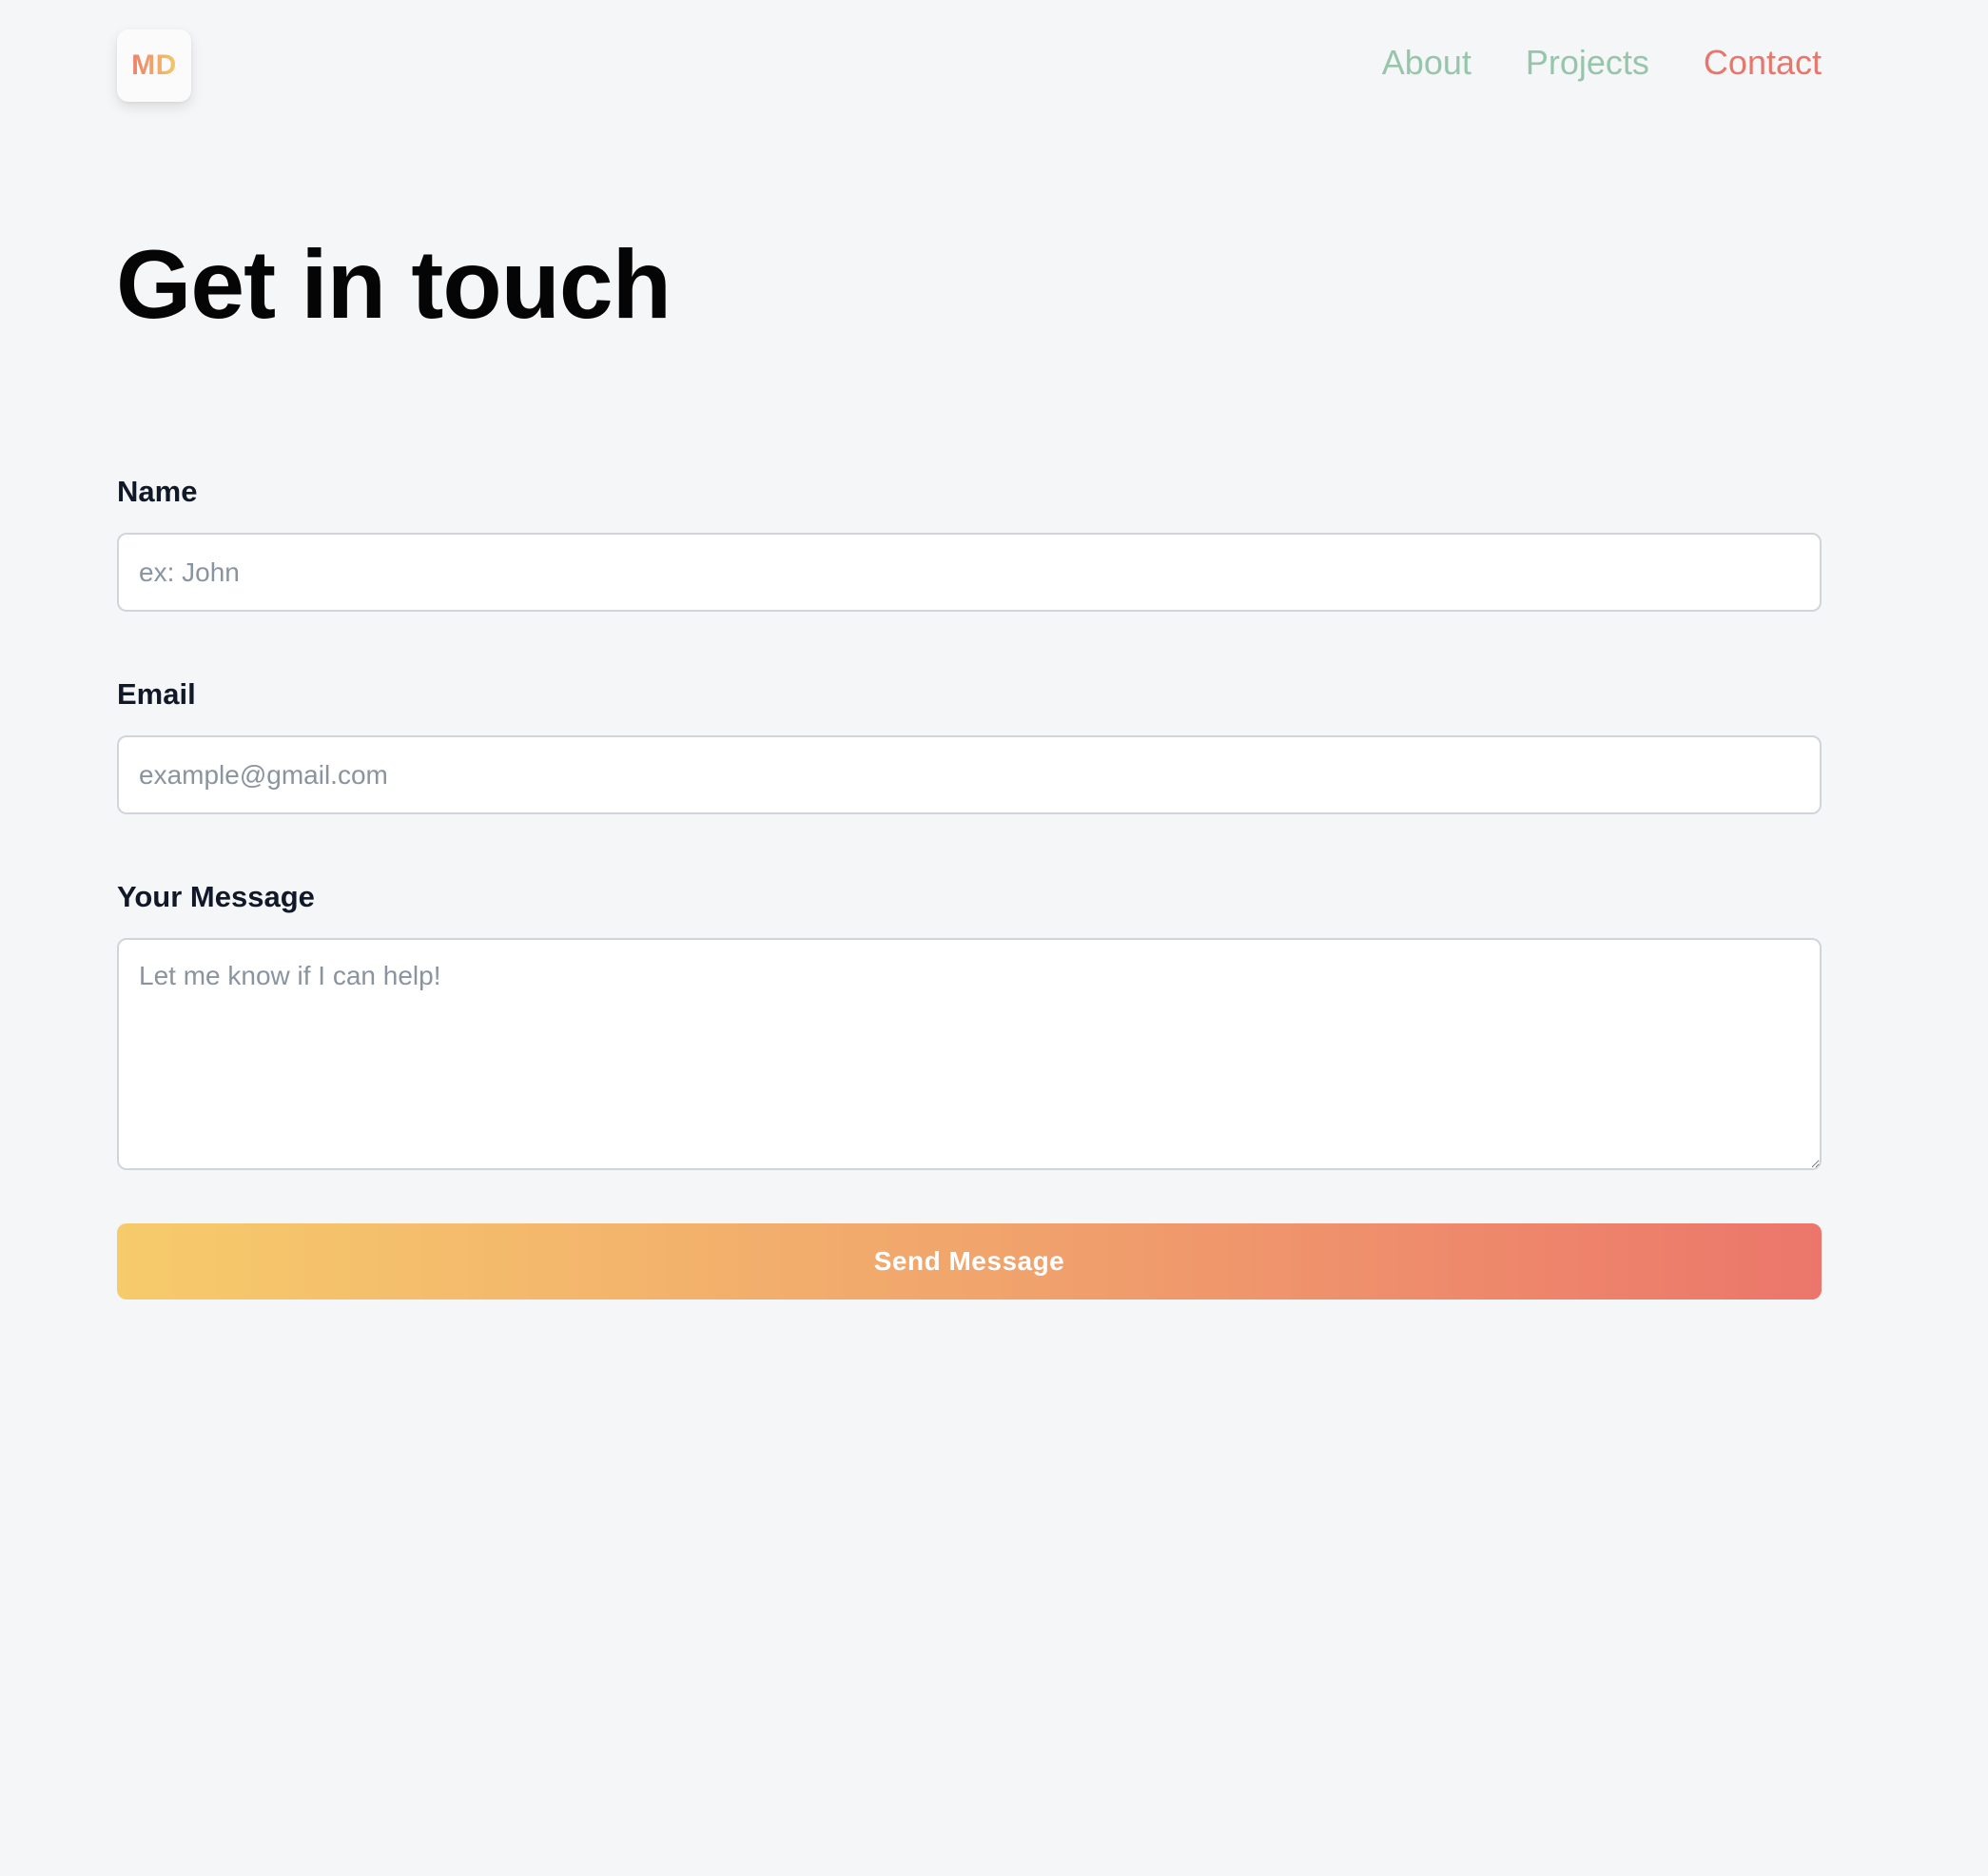  I want to click on nav-link-contact: Contact, so click(1763, 63).